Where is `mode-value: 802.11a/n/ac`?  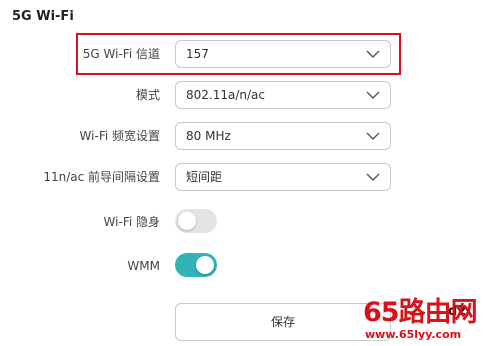 mode-value: 802.11a/n/ac is located at coordinates (225, 95).